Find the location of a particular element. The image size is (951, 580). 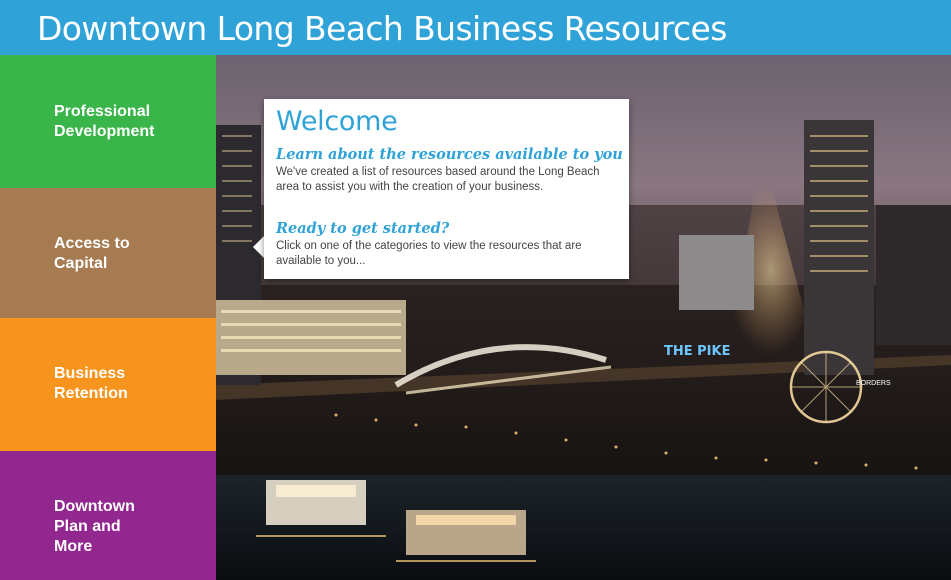

category-label: Access to Capital is located at coordinates (92, 253).